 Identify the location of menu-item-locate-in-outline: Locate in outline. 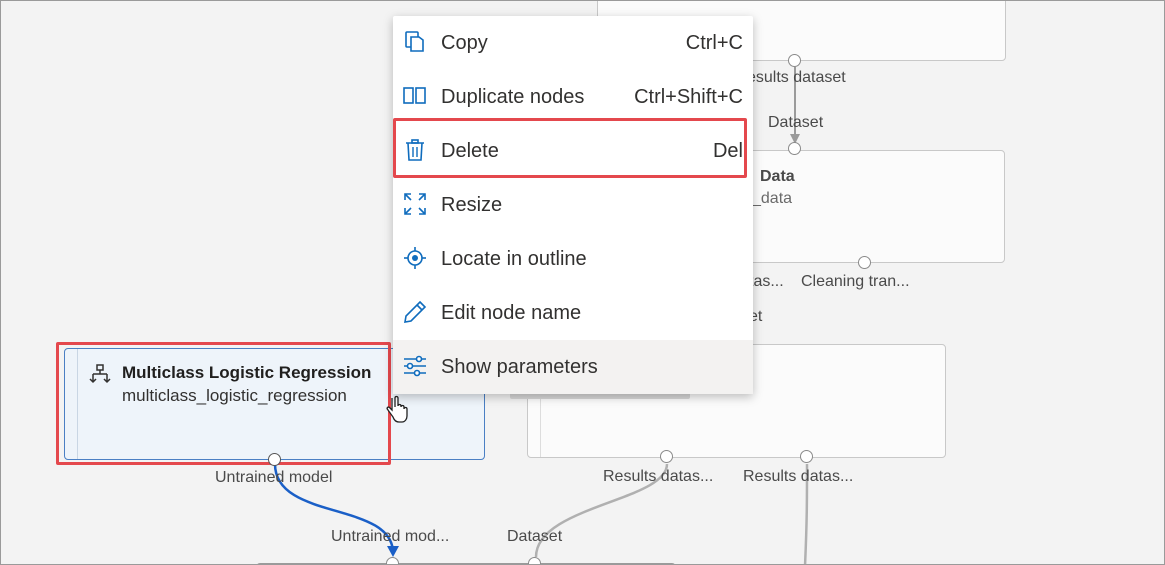
(573, 259).